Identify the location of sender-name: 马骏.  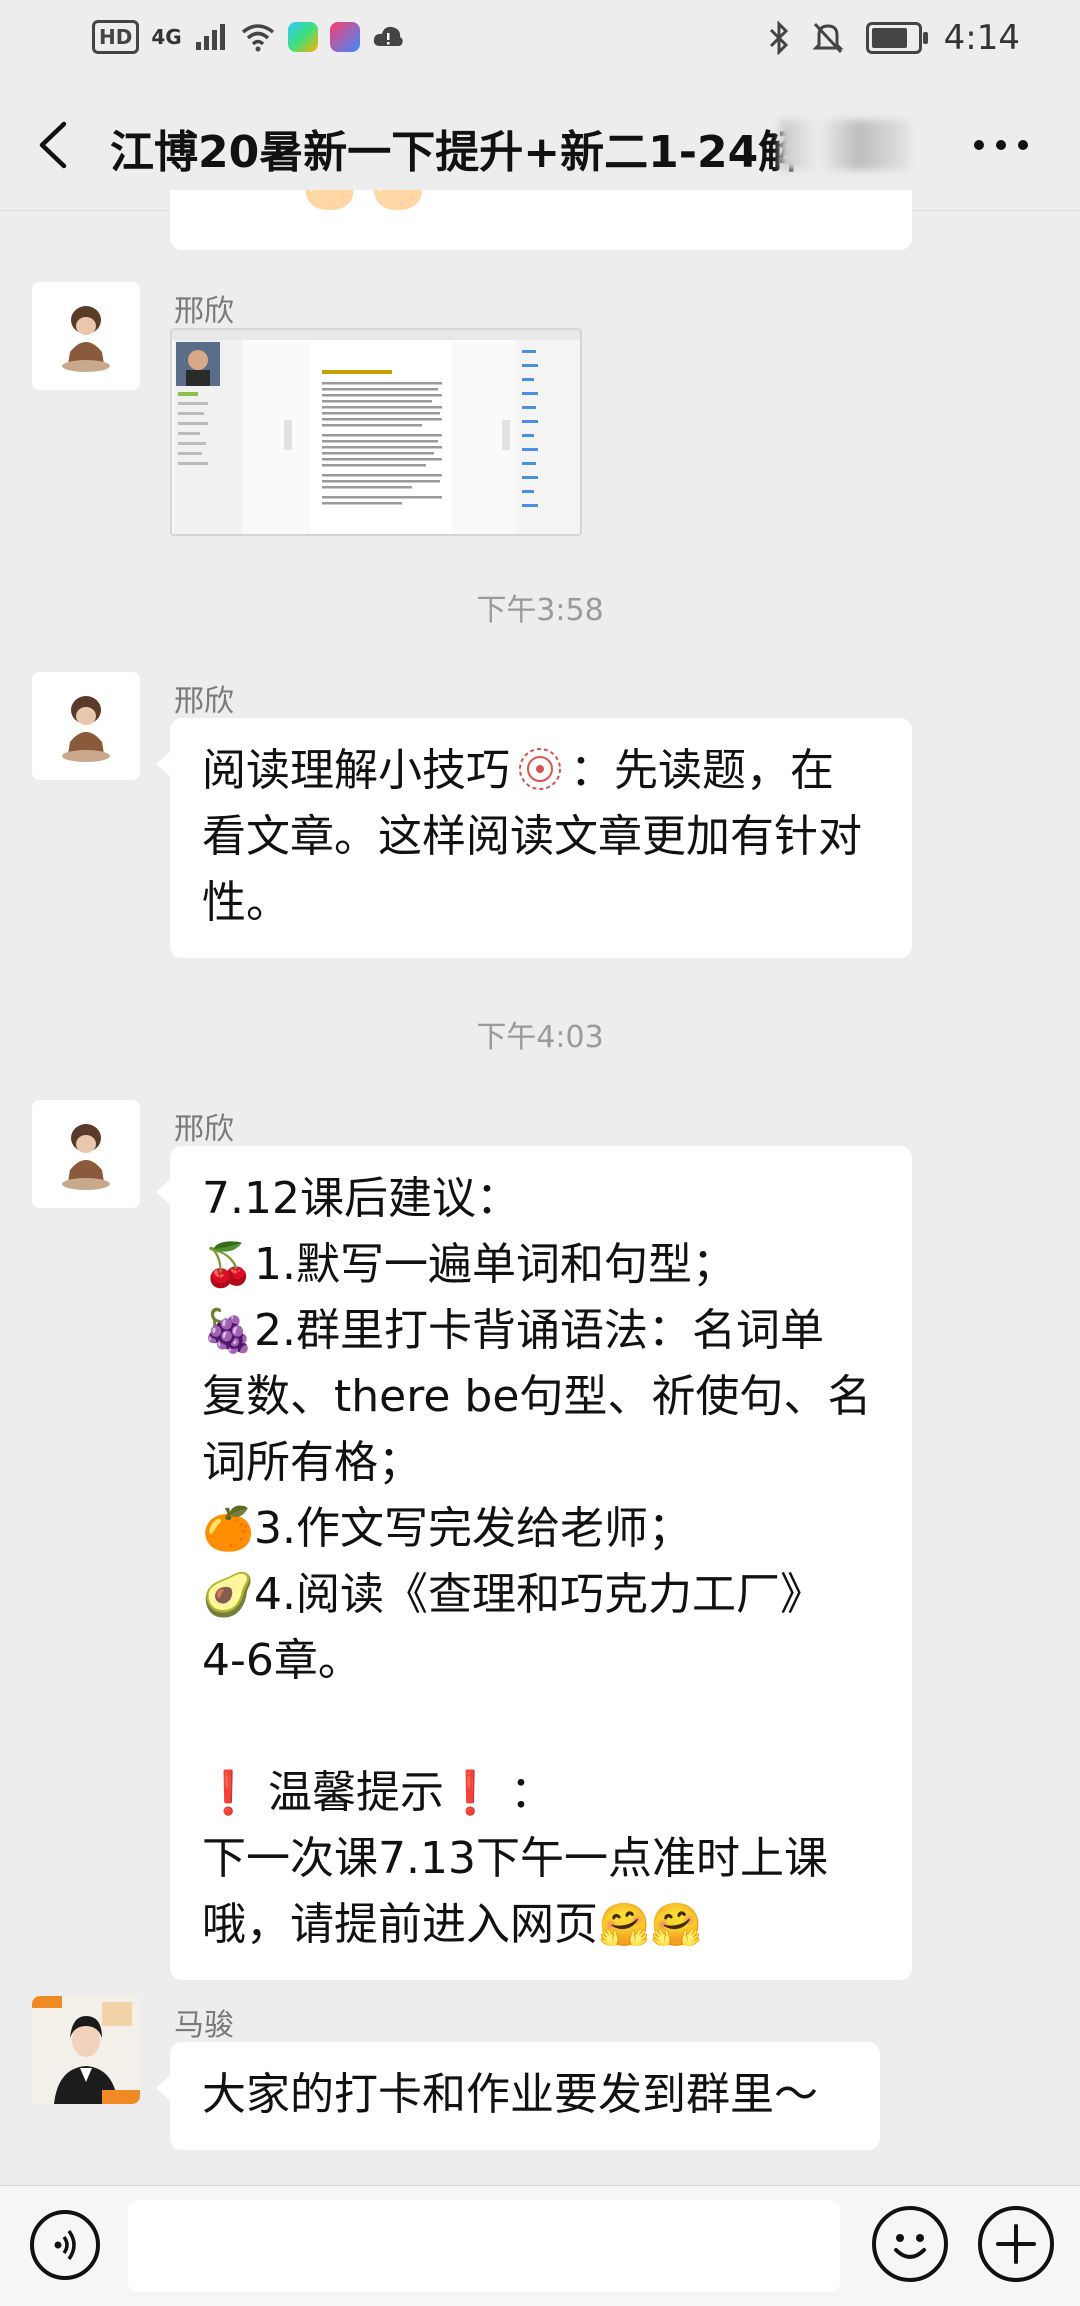
(204, 2025).